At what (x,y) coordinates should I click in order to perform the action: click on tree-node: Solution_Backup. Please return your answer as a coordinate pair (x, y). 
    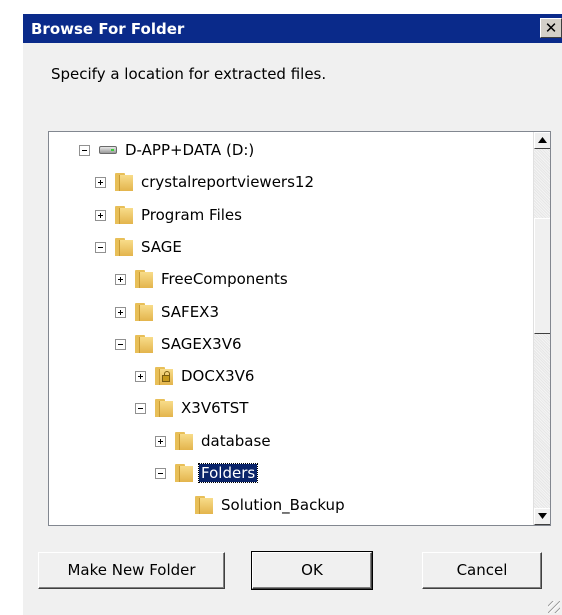
    Looking at the image, I should click on (289, 506).